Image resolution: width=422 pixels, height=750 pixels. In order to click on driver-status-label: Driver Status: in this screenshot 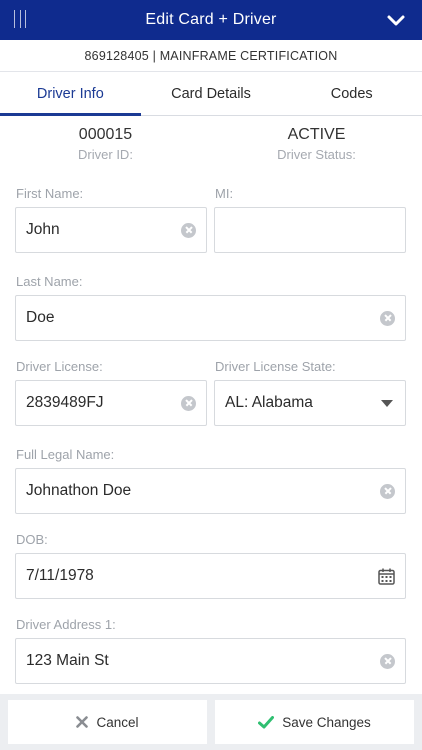, I will do `click(316, 154)`.